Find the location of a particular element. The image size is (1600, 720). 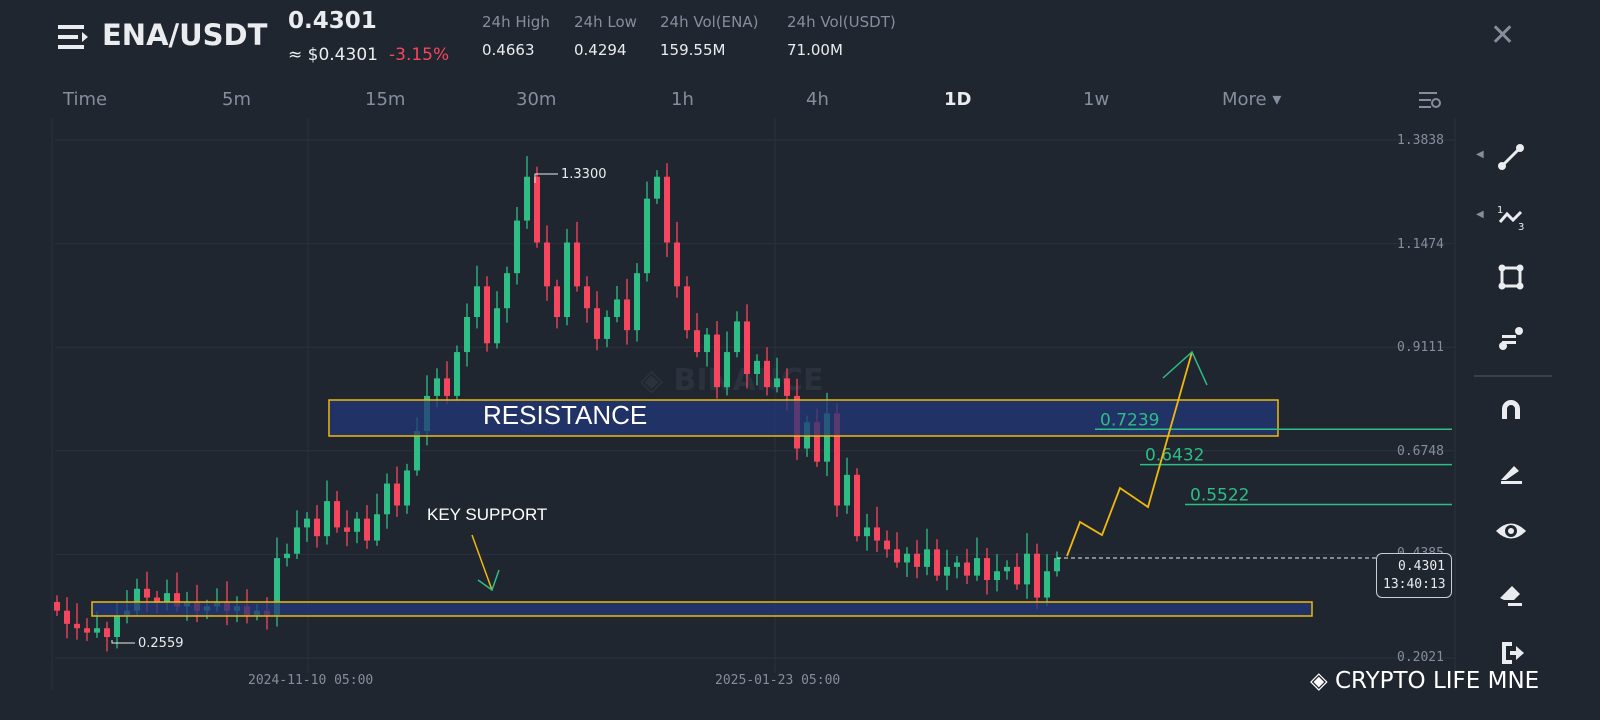

tab-more: More ▾ is located at coordinates (1251, 99).